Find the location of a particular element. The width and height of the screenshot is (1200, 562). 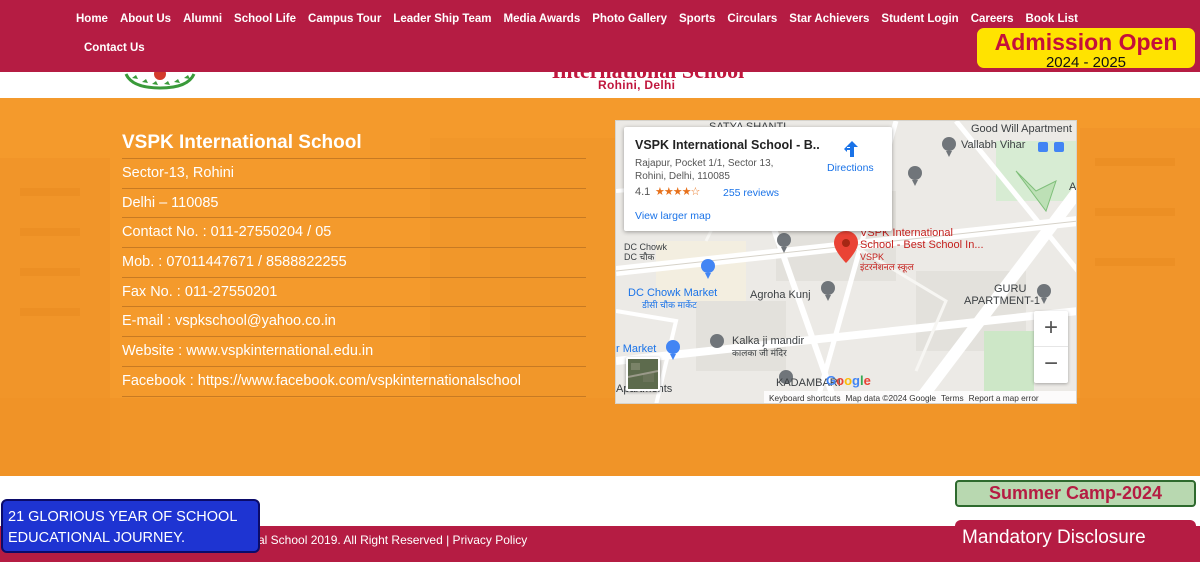

nav-item-about-us: About Us is located at coordinates (145, 19).